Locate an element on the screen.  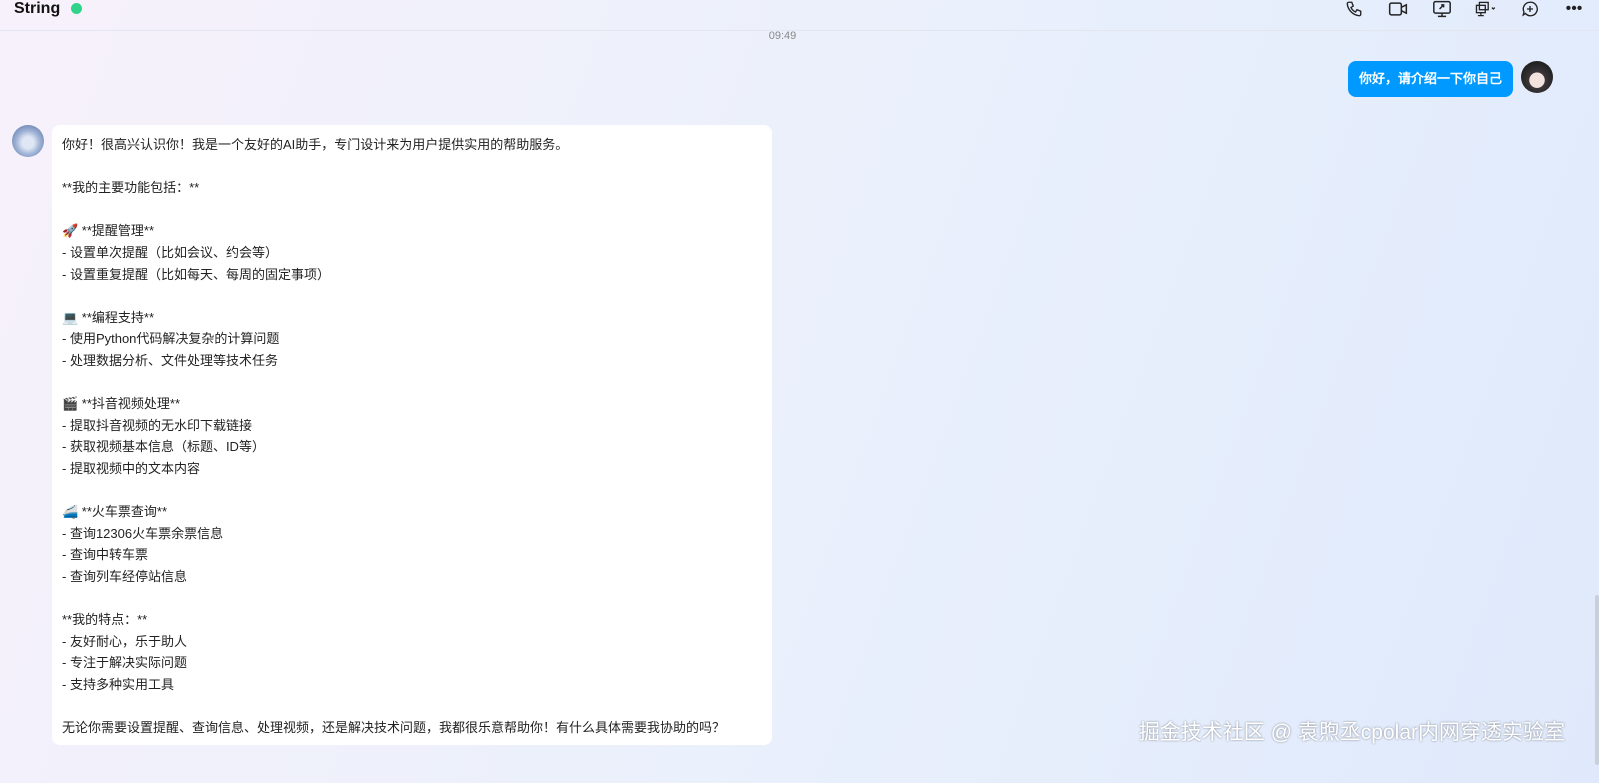
chat-header: String ••• is located at coordinates (799, 15).